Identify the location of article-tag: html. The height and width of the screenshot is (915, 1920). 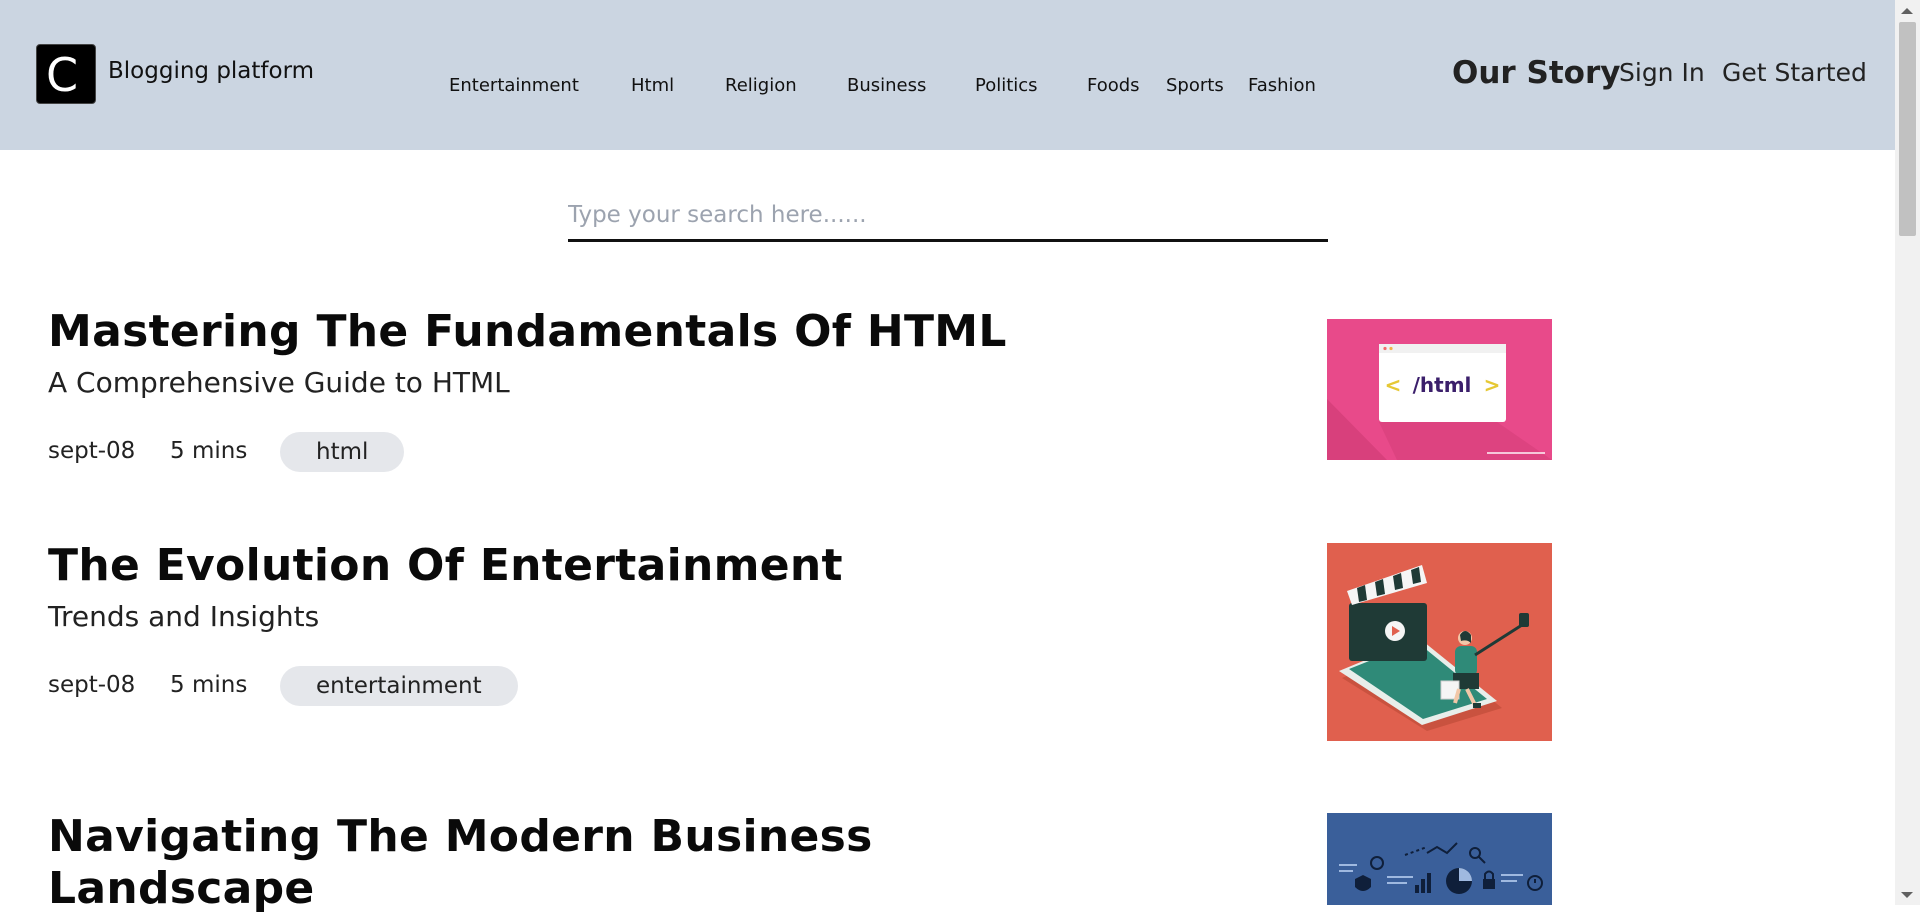
(342, 452).